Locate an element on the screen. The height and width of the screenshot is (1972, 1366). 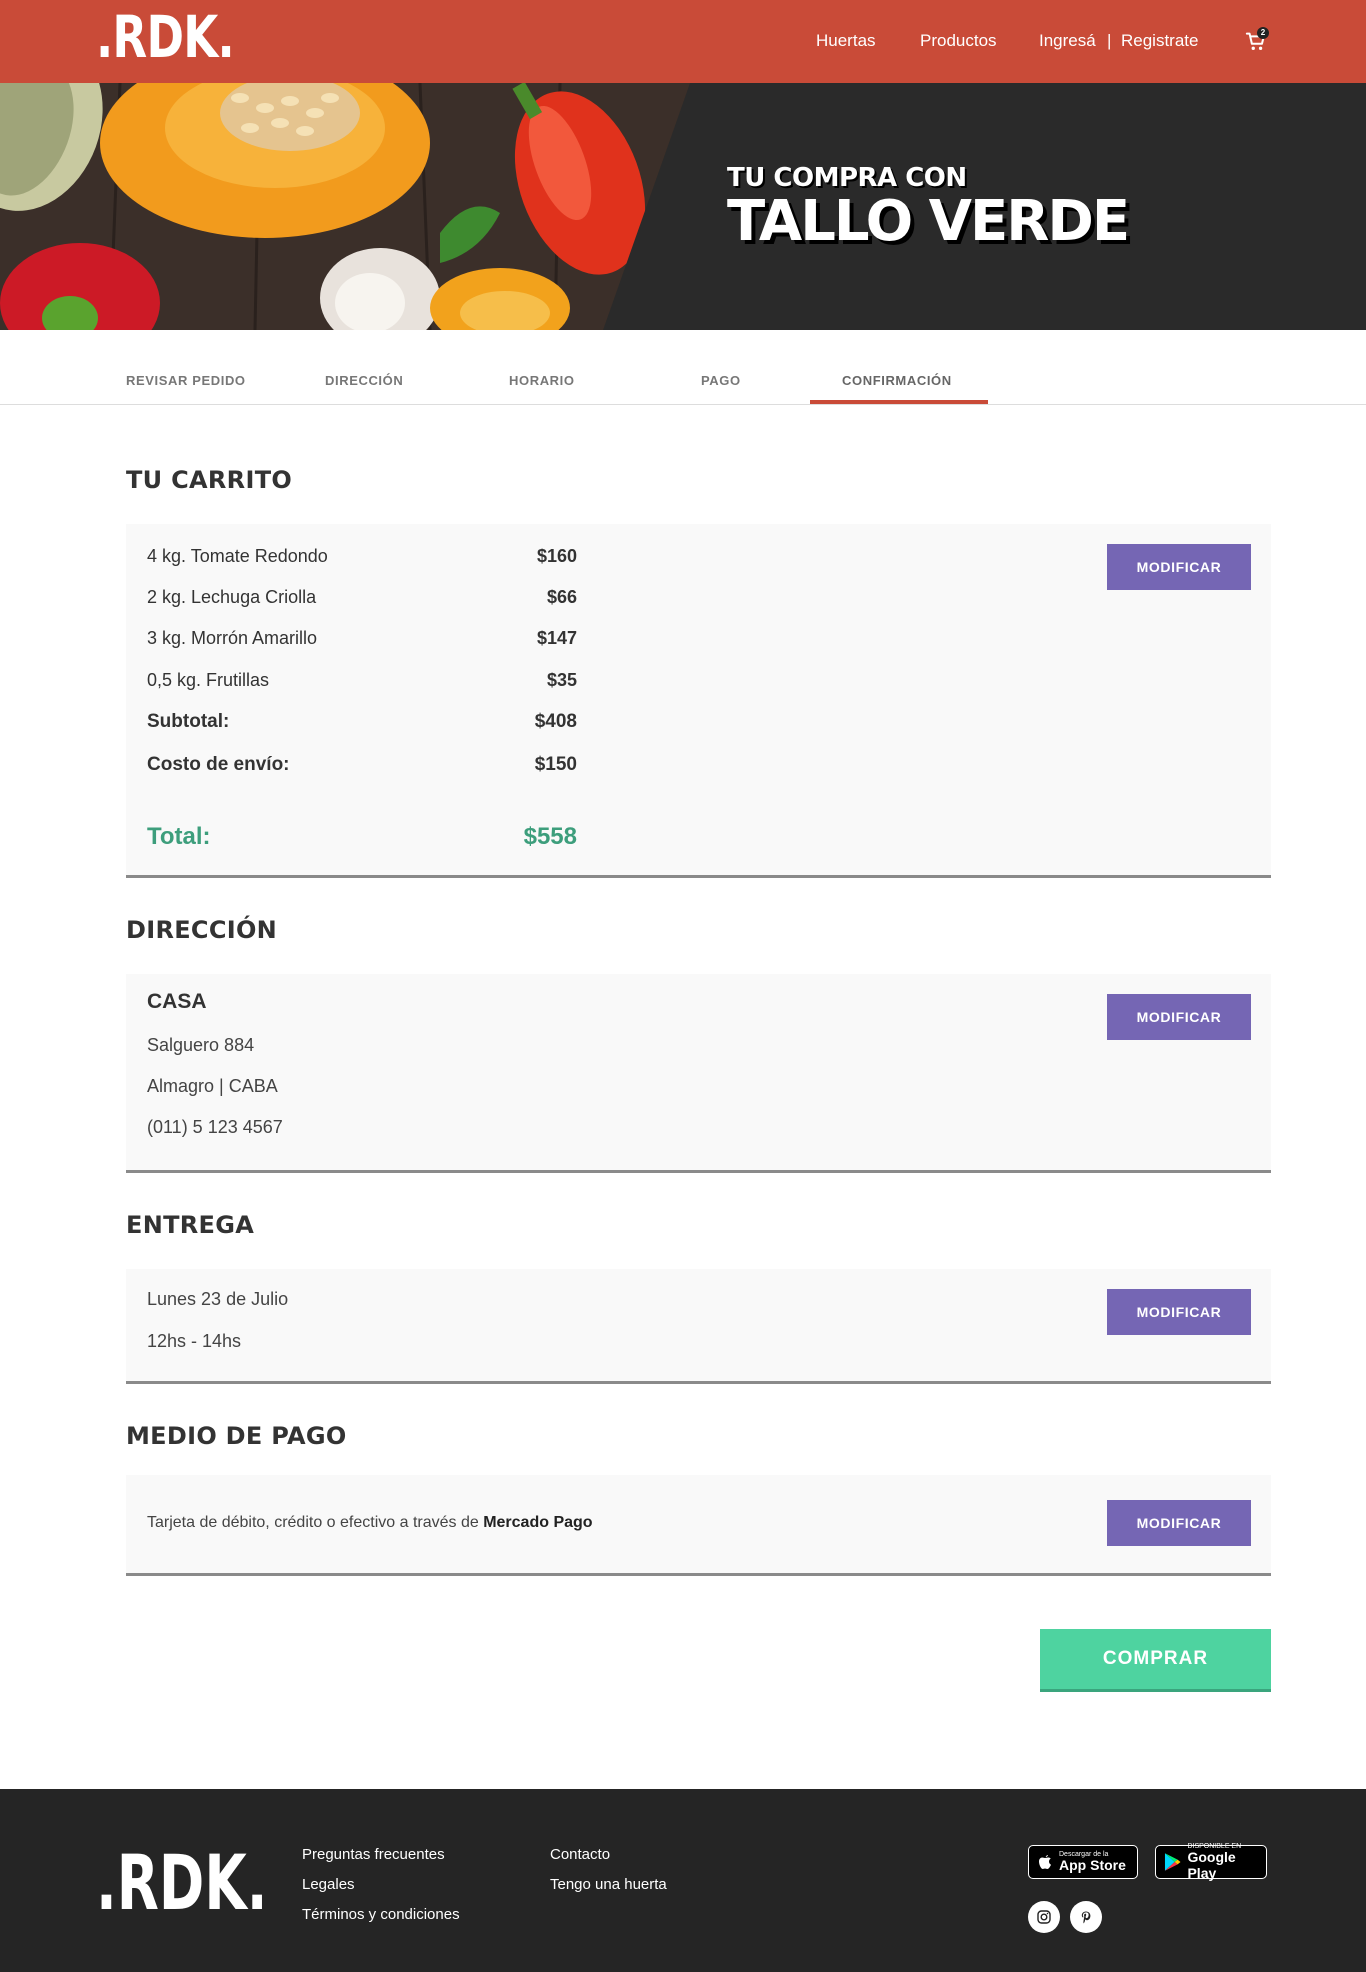
cart-item: 4 kg. Tomate Redondo $160 is located at coordinates (362, 556).